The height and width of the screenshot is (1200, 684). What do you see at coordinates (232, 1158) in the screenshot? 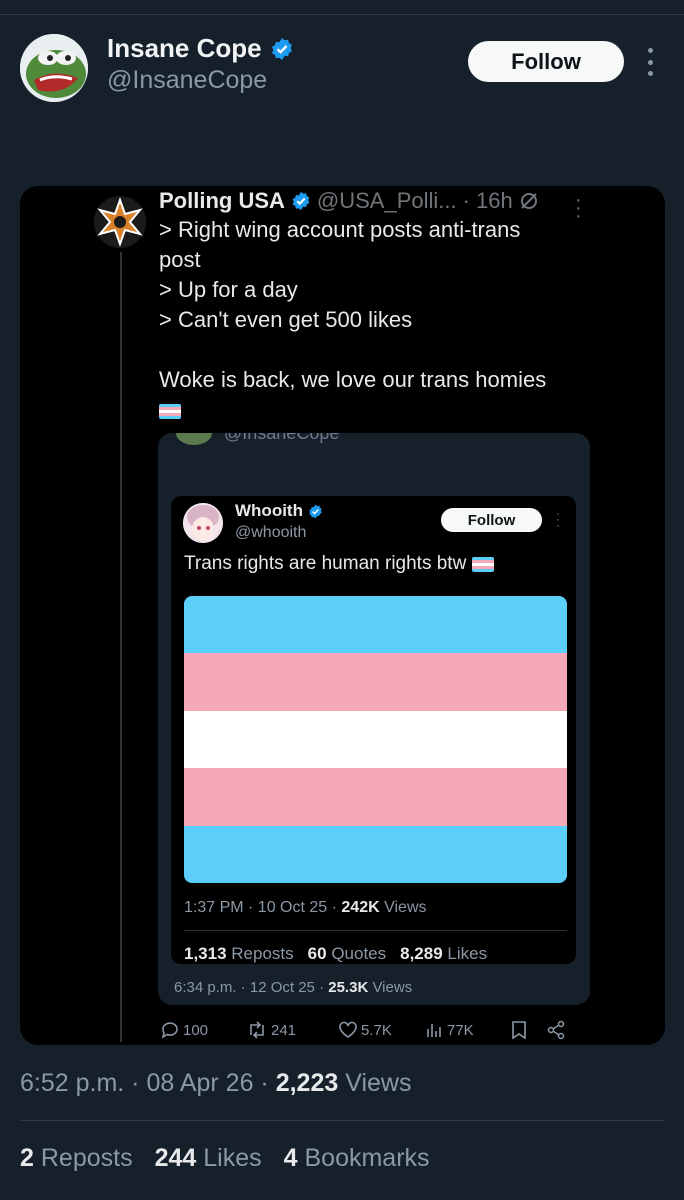
I see `likes-label: Likes` at bounding box center [232, 1158].